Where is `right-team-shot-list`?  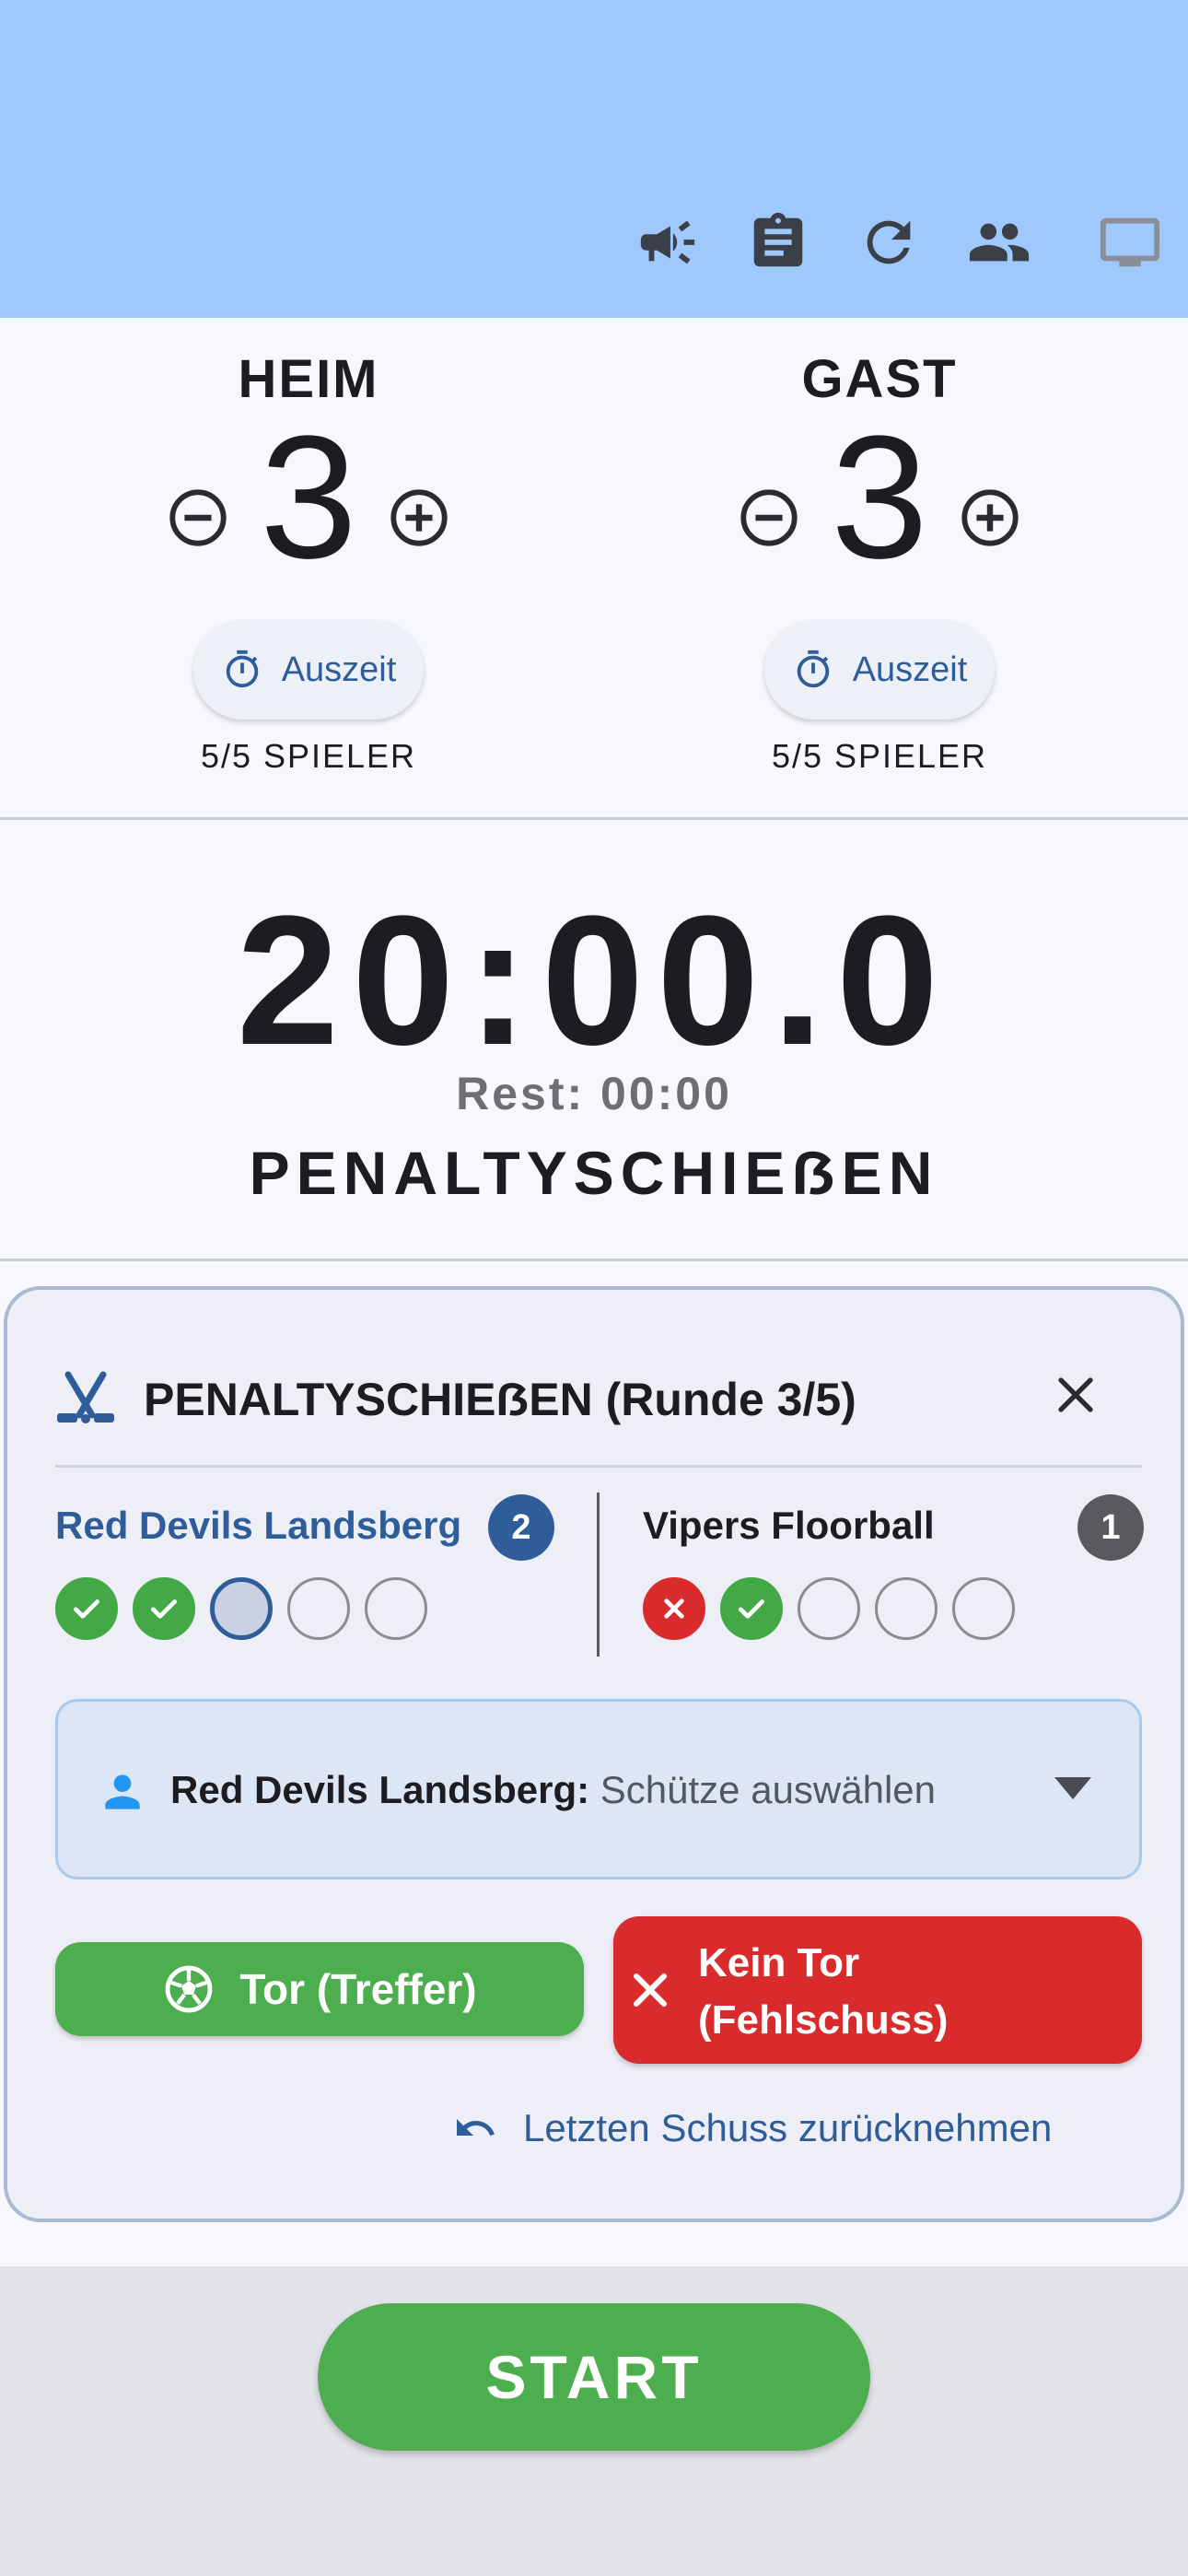
right-team-shot-list is located at coordinates (829, 1608).